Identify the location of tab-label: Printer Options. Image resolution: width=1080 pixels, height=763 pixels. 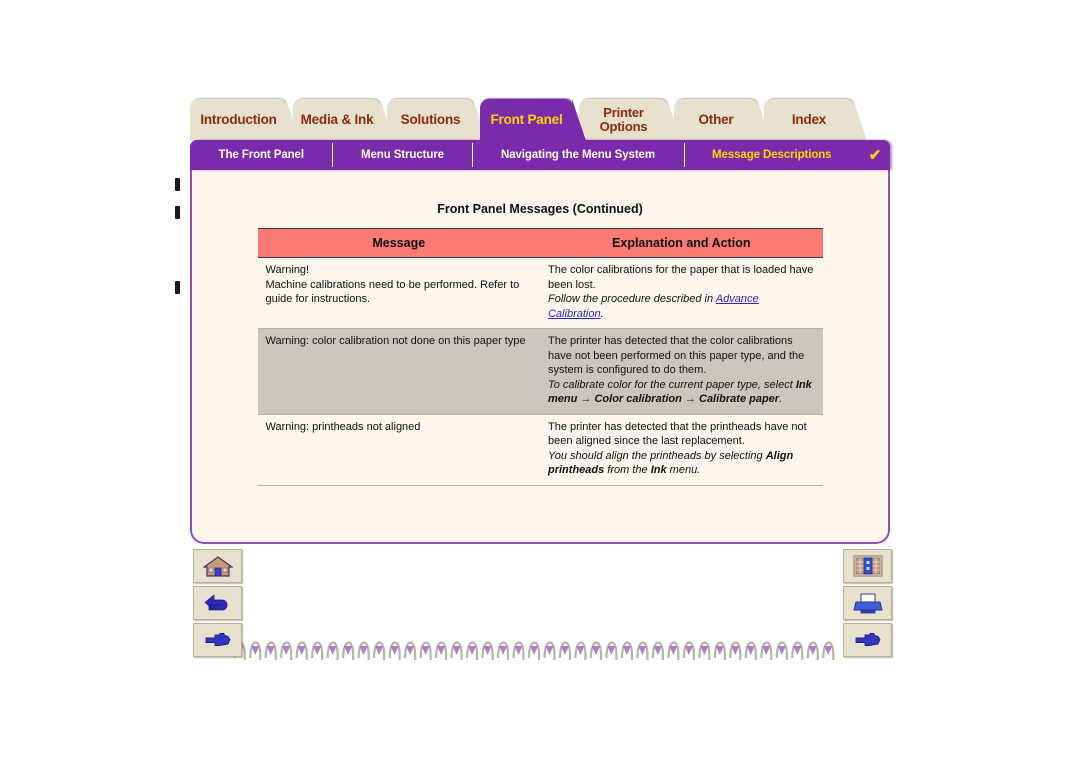
(623, 119).